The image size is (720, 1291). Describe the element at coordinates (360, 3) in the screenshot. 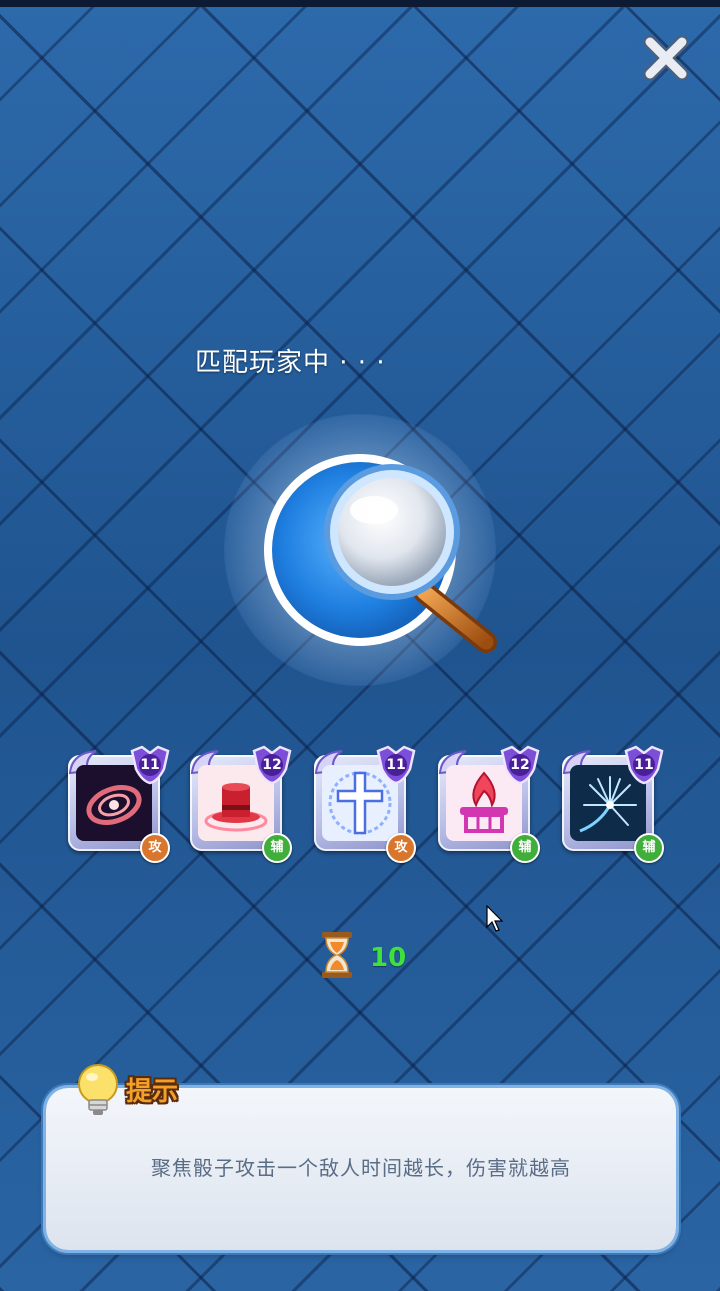

I see `top-status-strip` at that location.